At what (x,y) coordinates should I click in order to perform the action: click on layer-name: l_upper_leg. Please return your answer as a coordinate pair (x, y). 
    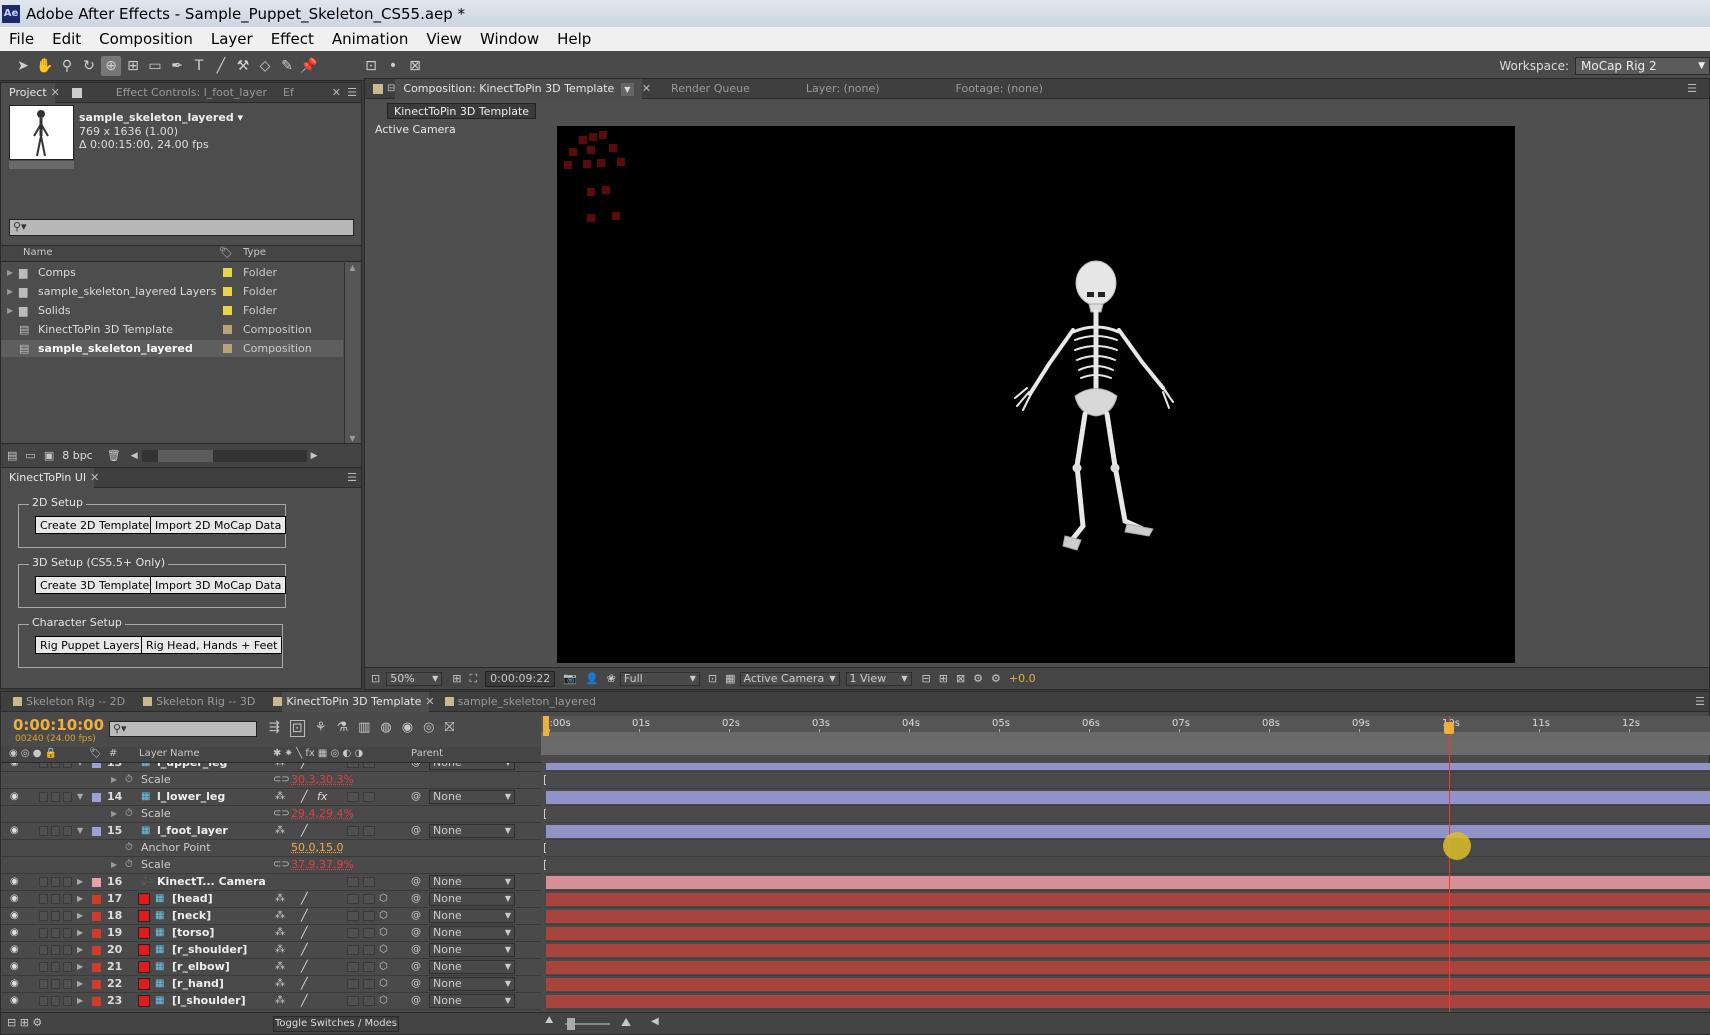
    Looking at the image, I should click on (192, 767).